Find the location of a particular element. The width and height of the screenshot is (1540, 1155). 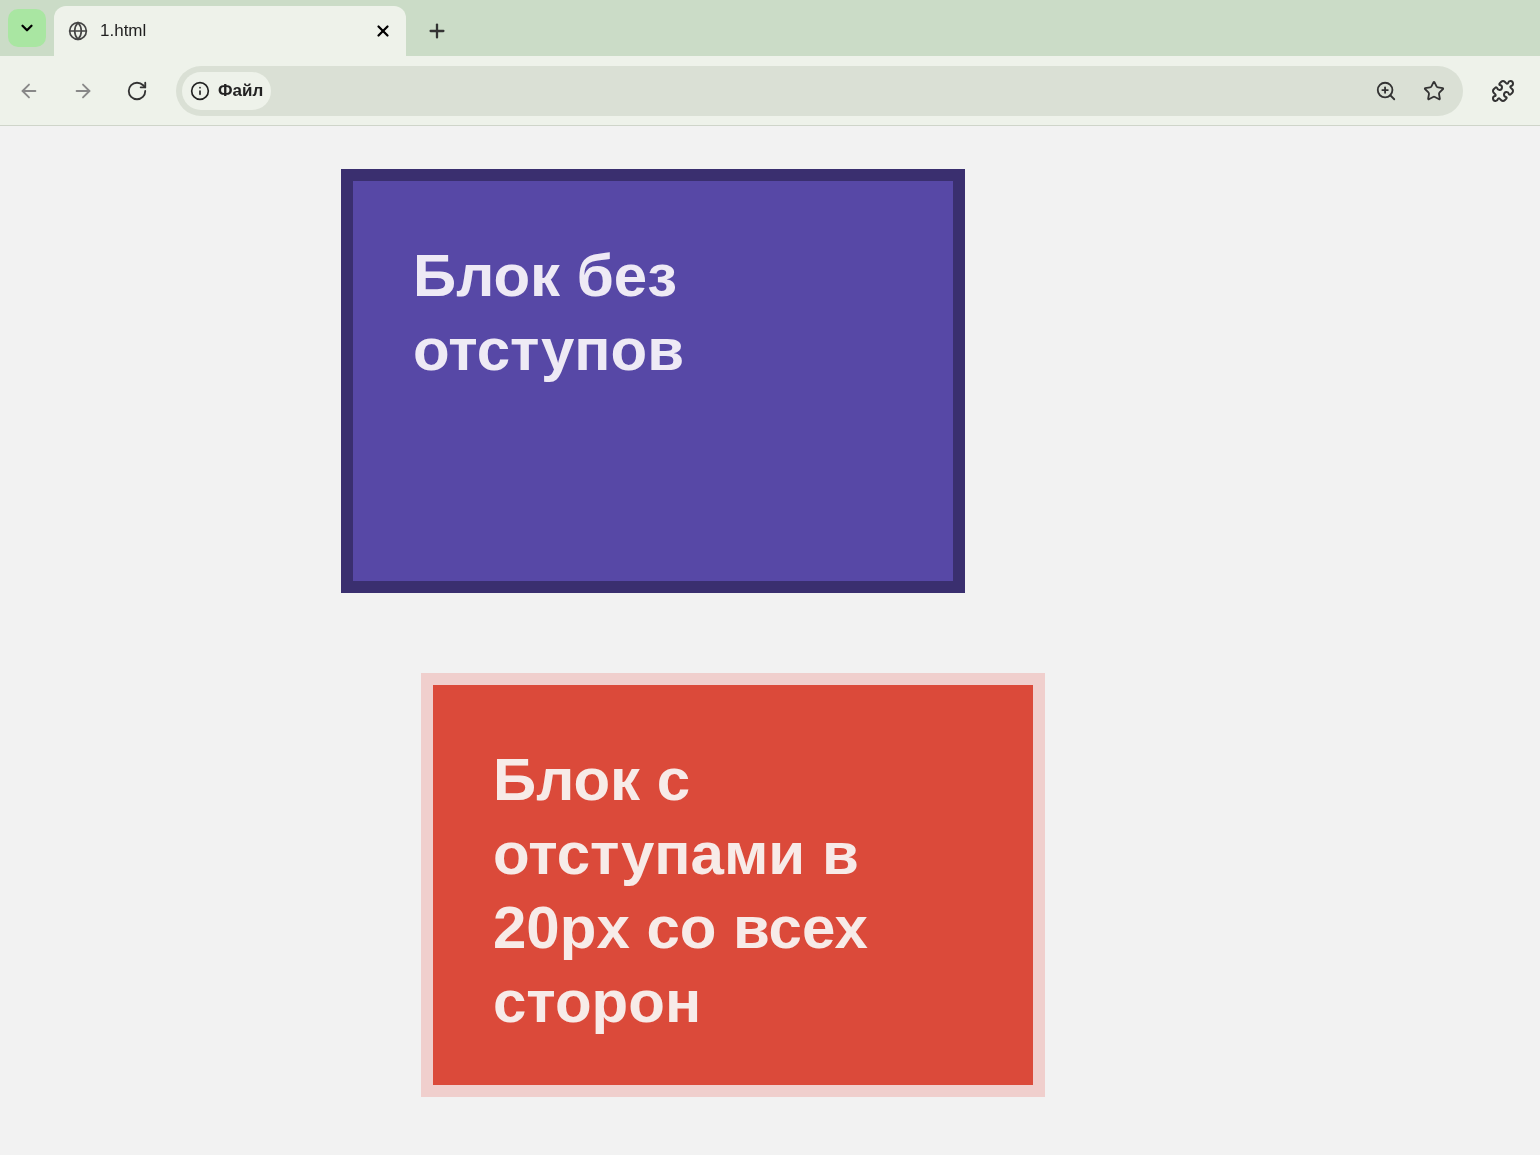

address-bar: Файл is located at coordinates (819, 90).